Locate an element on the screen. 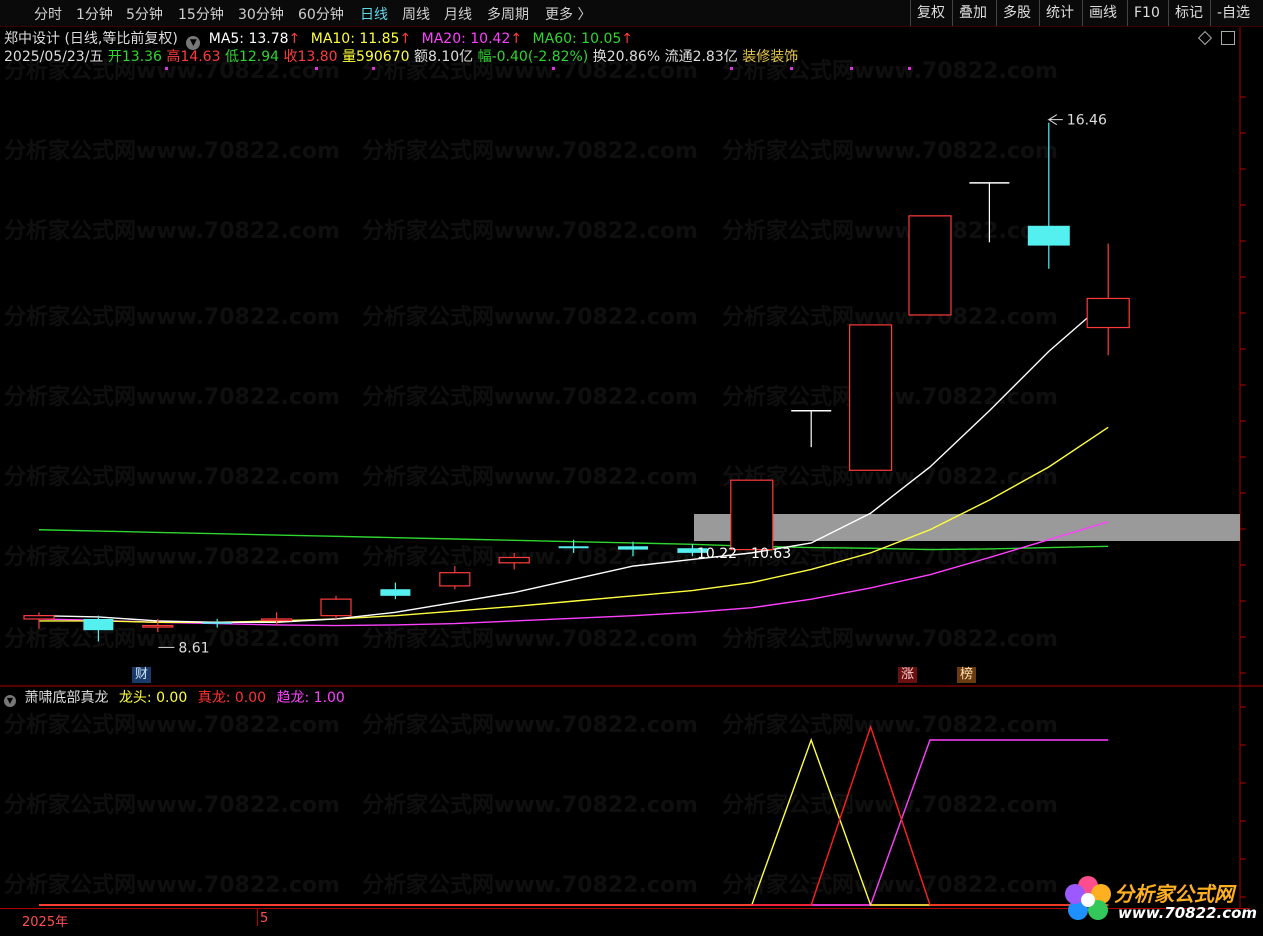  date-axis: 2025年 5 分析家公式网 www.70822.com is located at coordinates (631, 906).